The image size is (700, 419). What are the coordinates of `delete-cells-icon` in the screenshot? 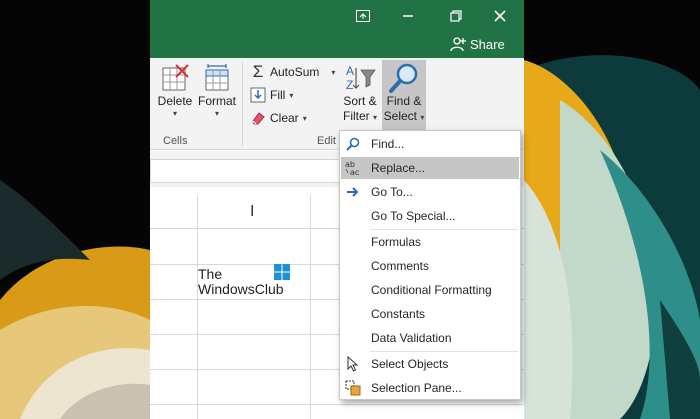 It's located at (175, 77).